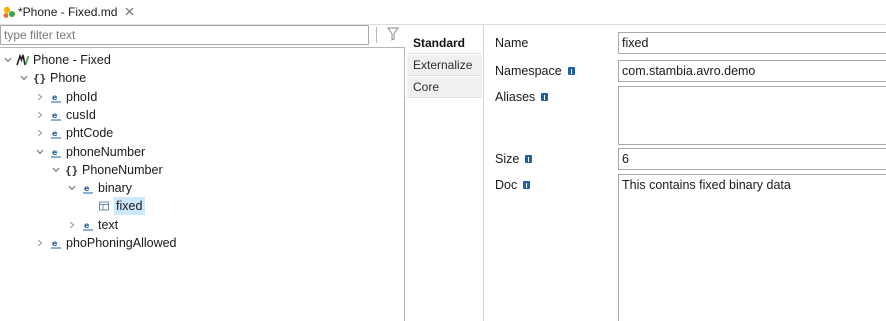  I want to click on tree-node-field: e phtCode, so click(74, 133).